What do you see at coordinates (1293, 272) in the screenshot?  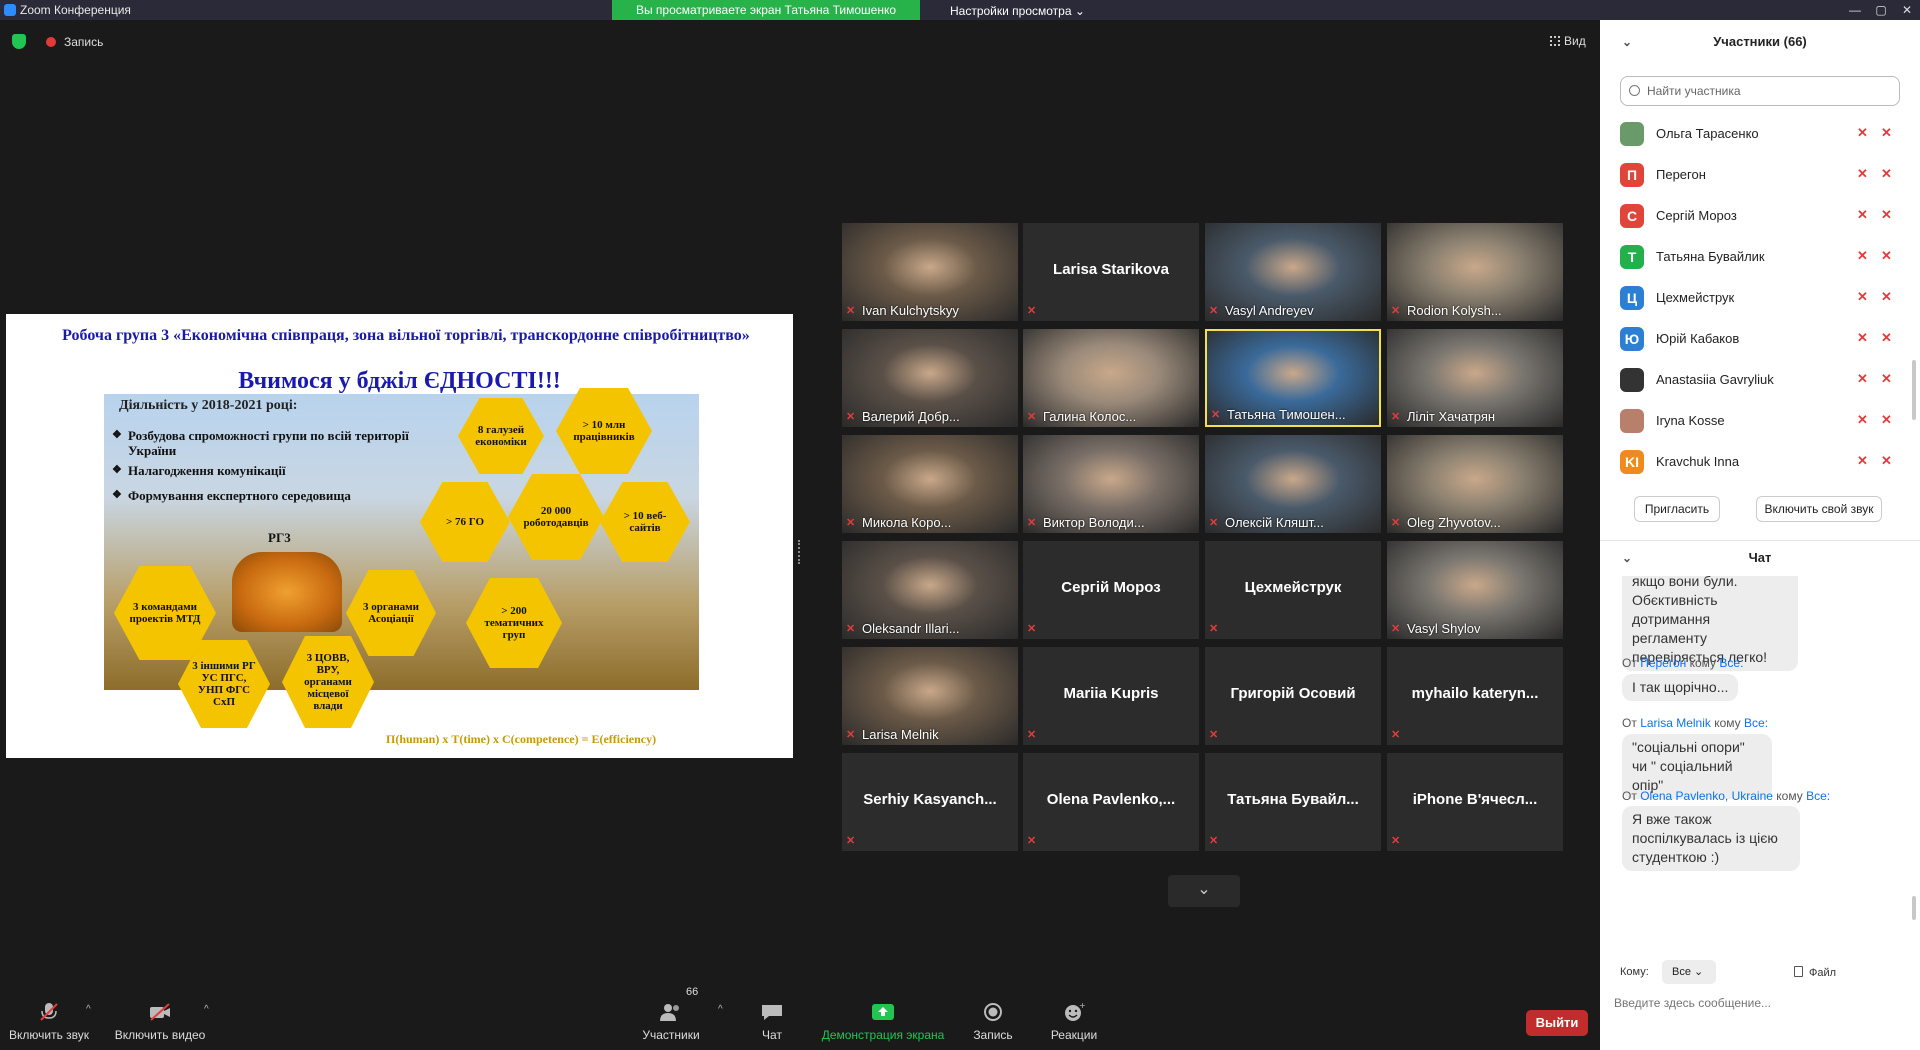 I see `video-tile: Vasyl Andreyev ✕` at bounding box center [1293, 272].